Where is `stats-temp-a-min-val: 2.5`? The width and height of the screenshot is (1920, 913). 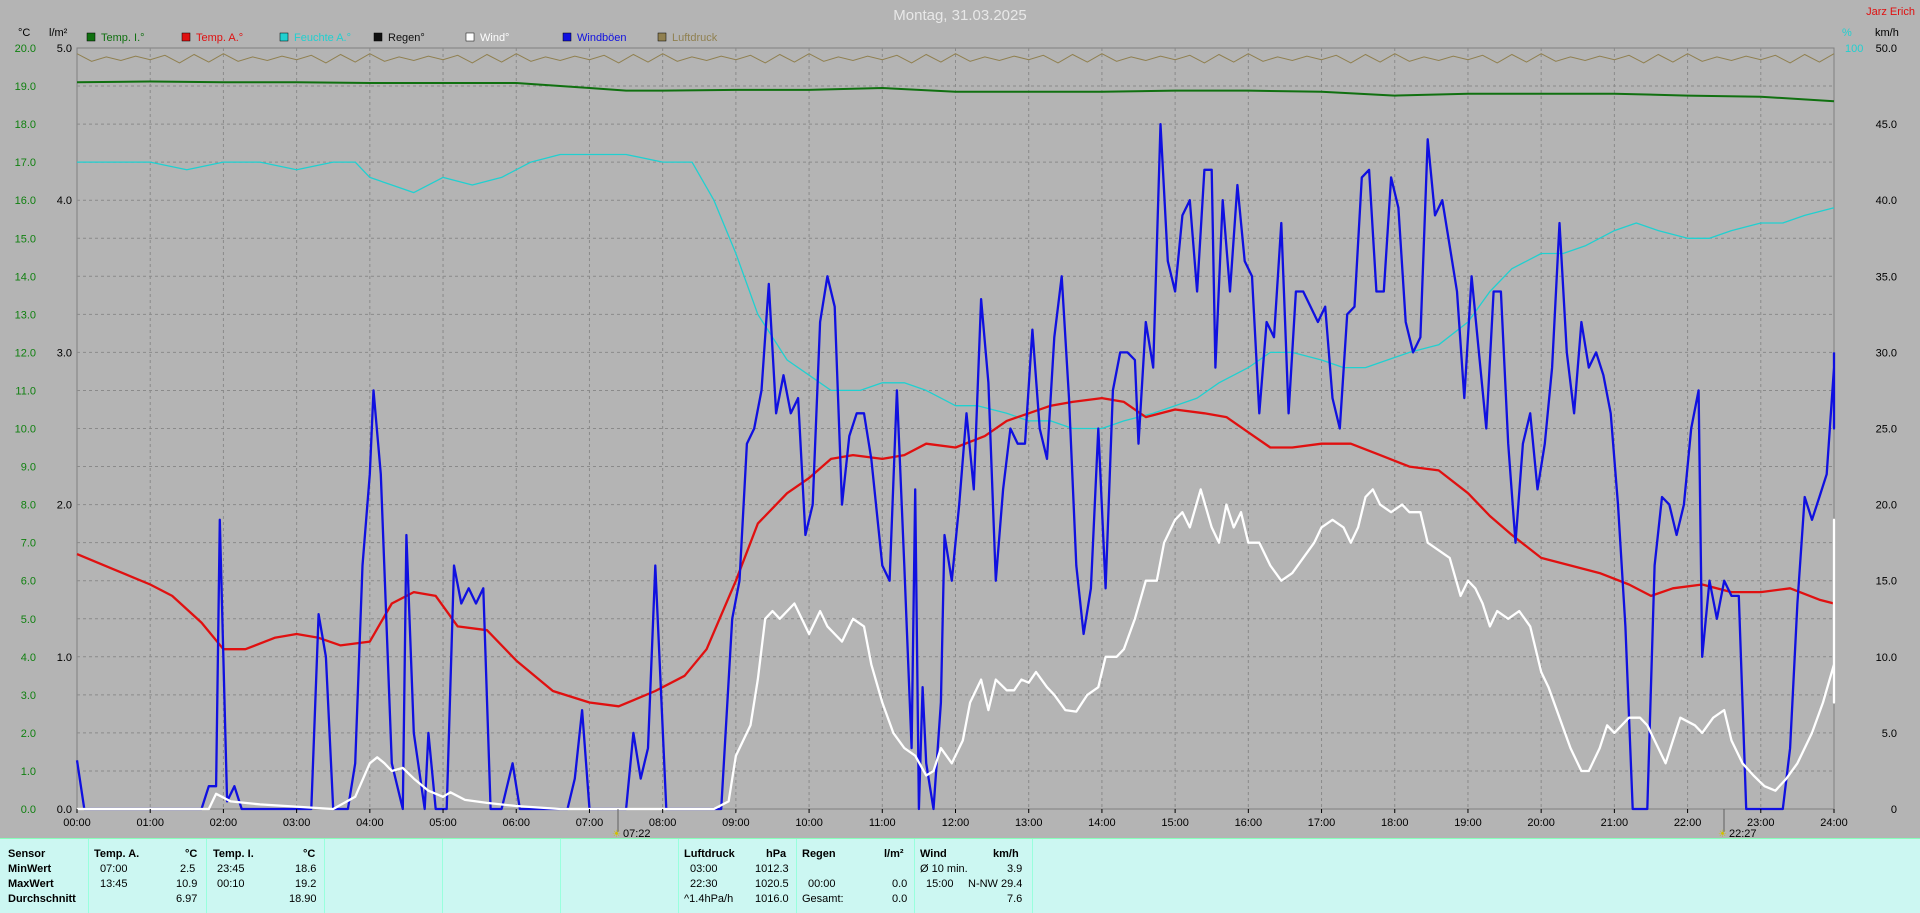 stats-temp-a-min-val: 2.5 is located at coordinates (188, 869).